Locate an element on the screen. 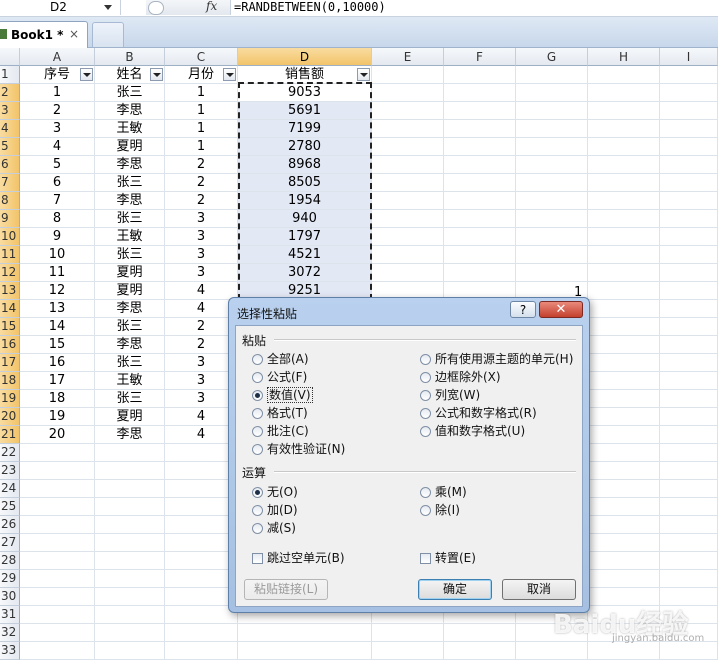 This screenshot has height=670, width=718. row-header: 3 is located at coordinates (10, 111).